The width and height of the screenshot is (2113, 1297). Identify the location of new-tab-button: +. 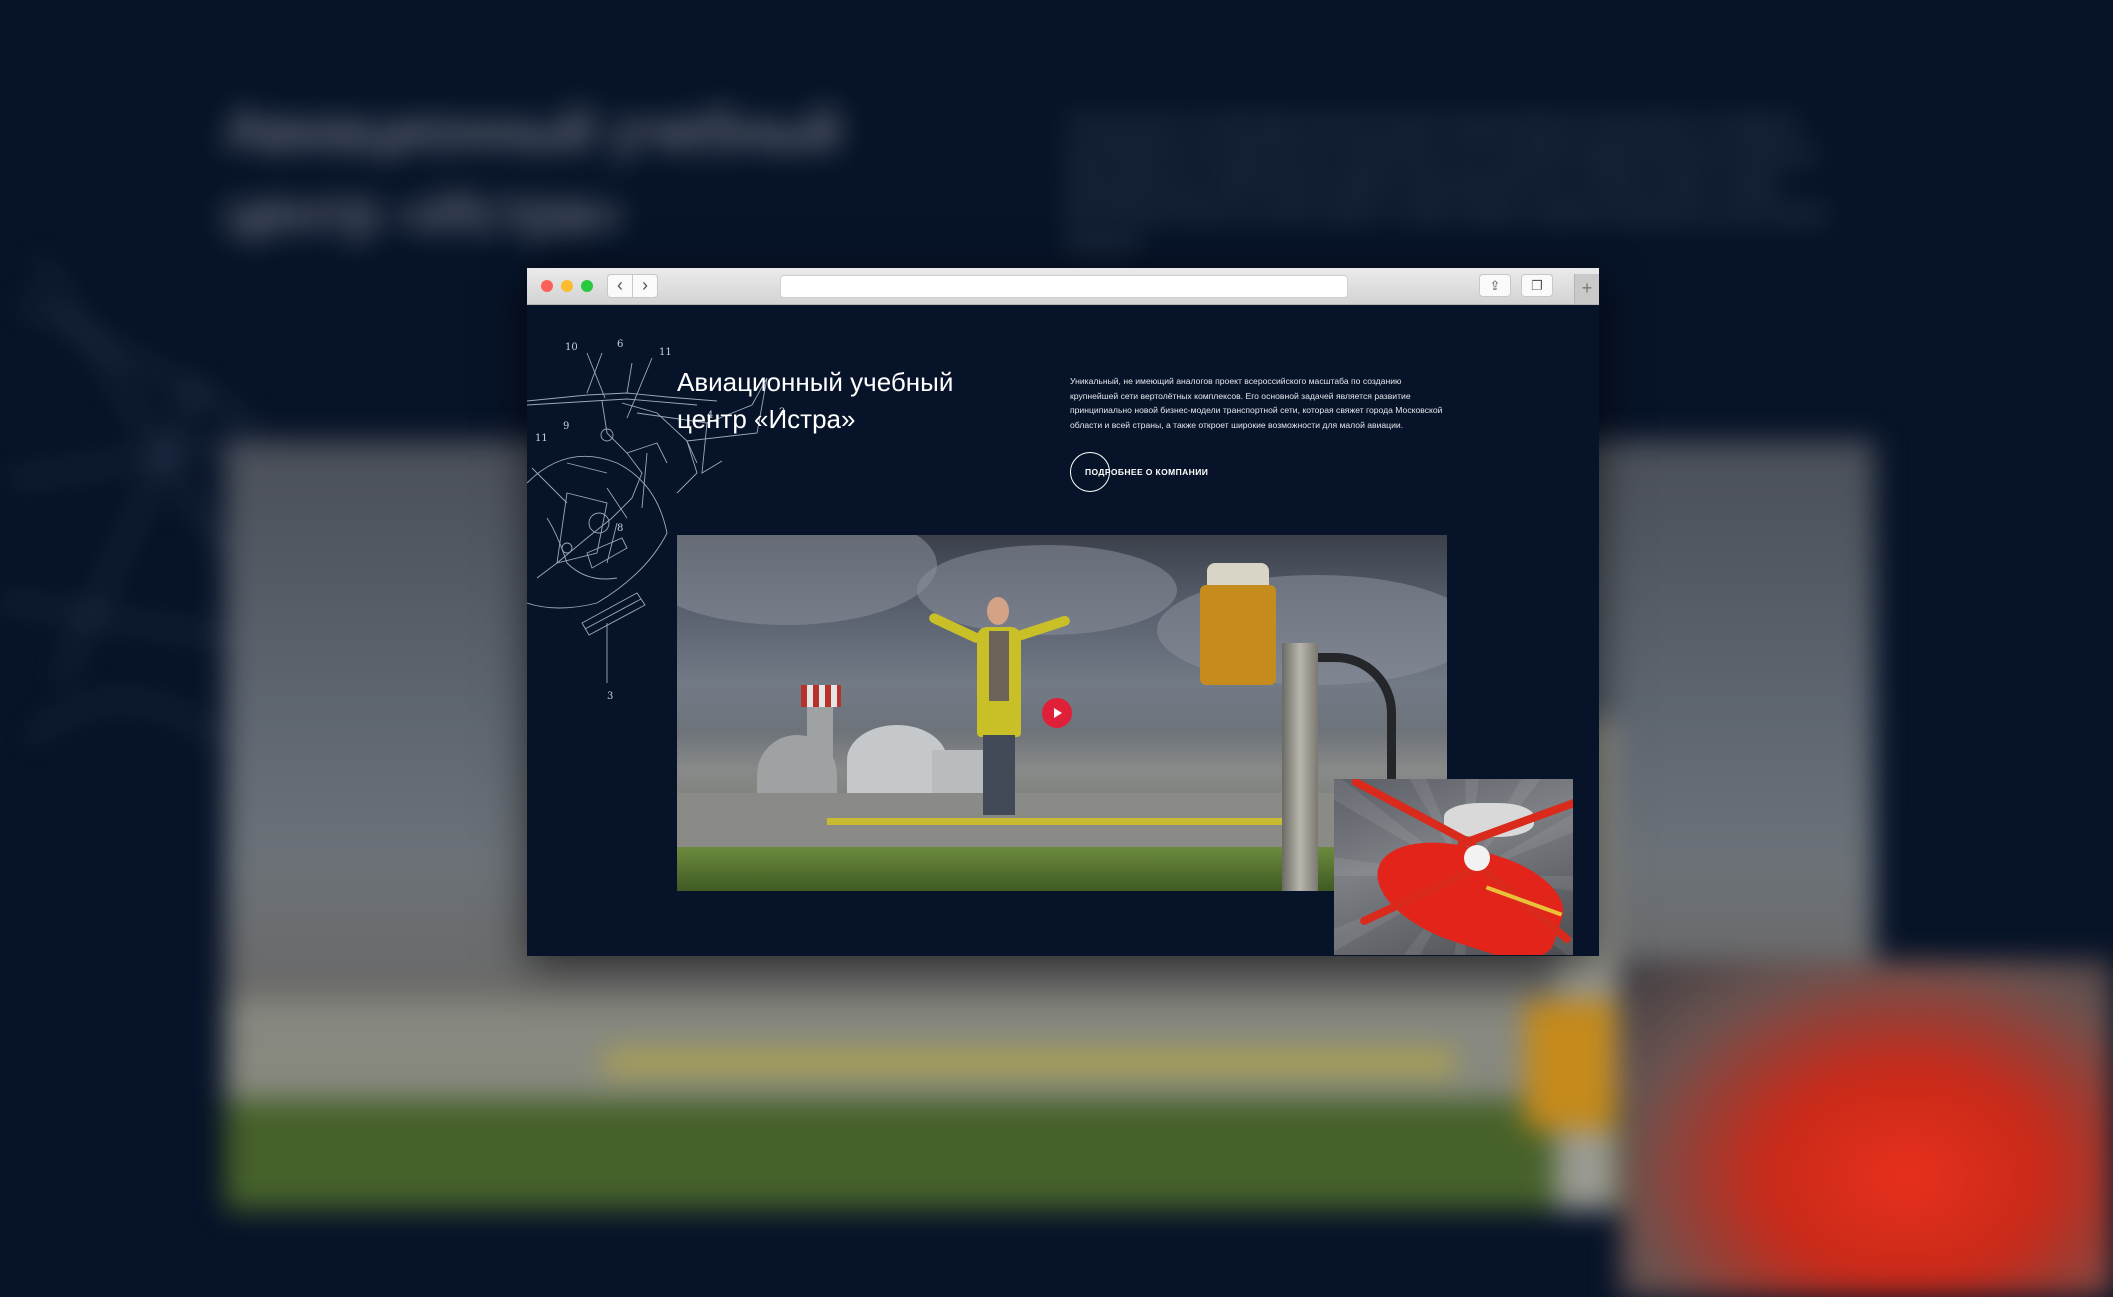
(1586, 289).